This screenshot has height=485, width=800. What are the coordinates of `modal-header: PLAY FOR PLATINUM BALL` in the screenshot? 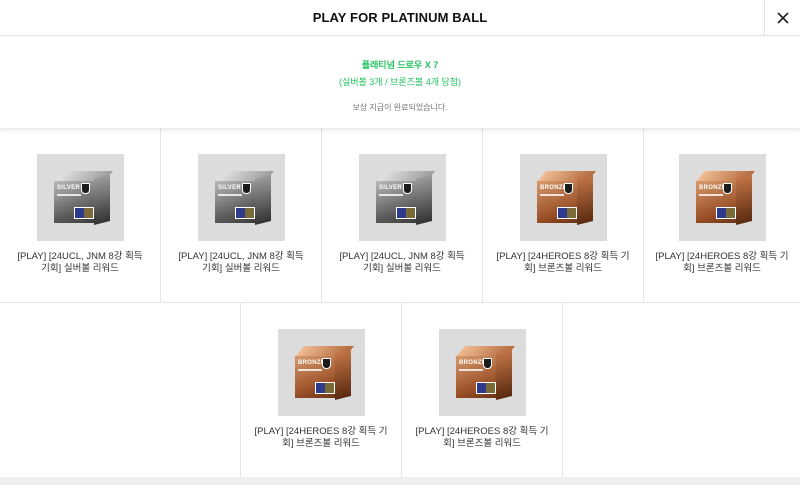 It's located at (400, 18).